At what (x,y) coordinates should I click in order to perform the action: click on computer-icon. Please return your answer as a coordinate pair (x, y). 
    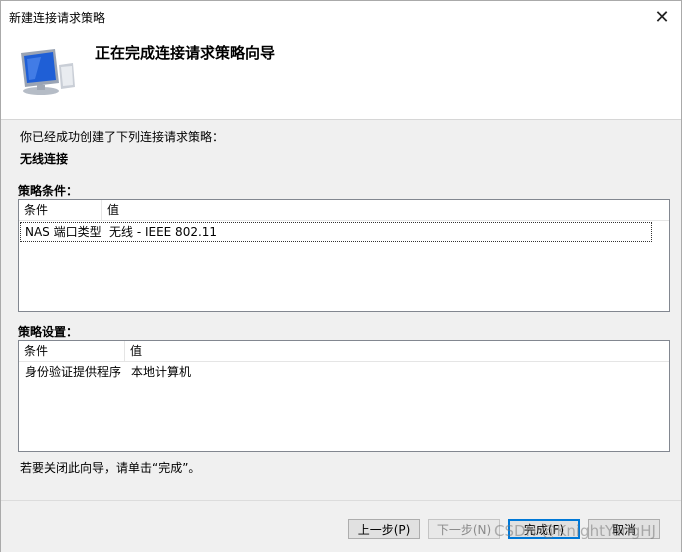
    Looking at the image, I should click on (48, 72).